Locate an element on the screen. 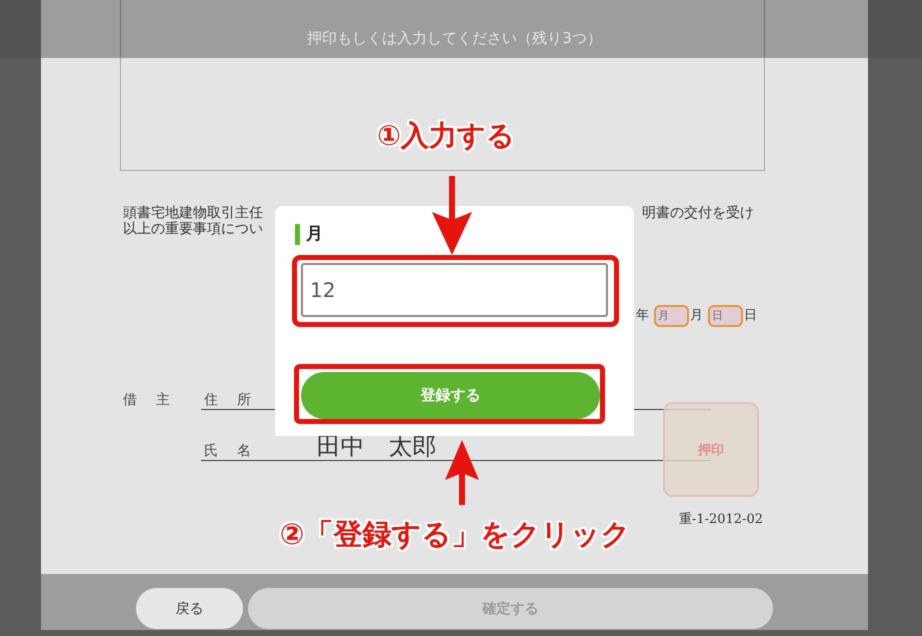  callout-text: ②「登録する」をクリック is located at coordinates (455, 534).